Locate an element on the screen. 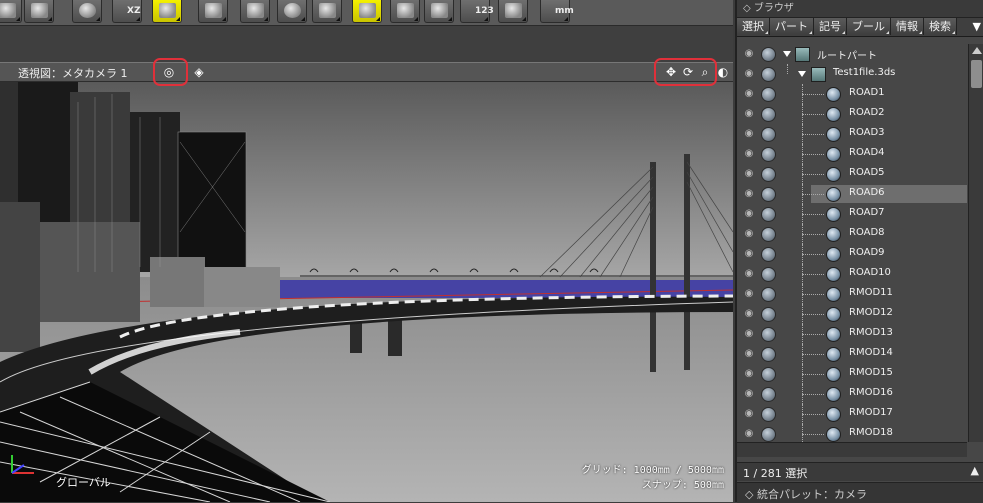 The image size is (983, 503). grid-multi-button is located at coordinates (213, 11).